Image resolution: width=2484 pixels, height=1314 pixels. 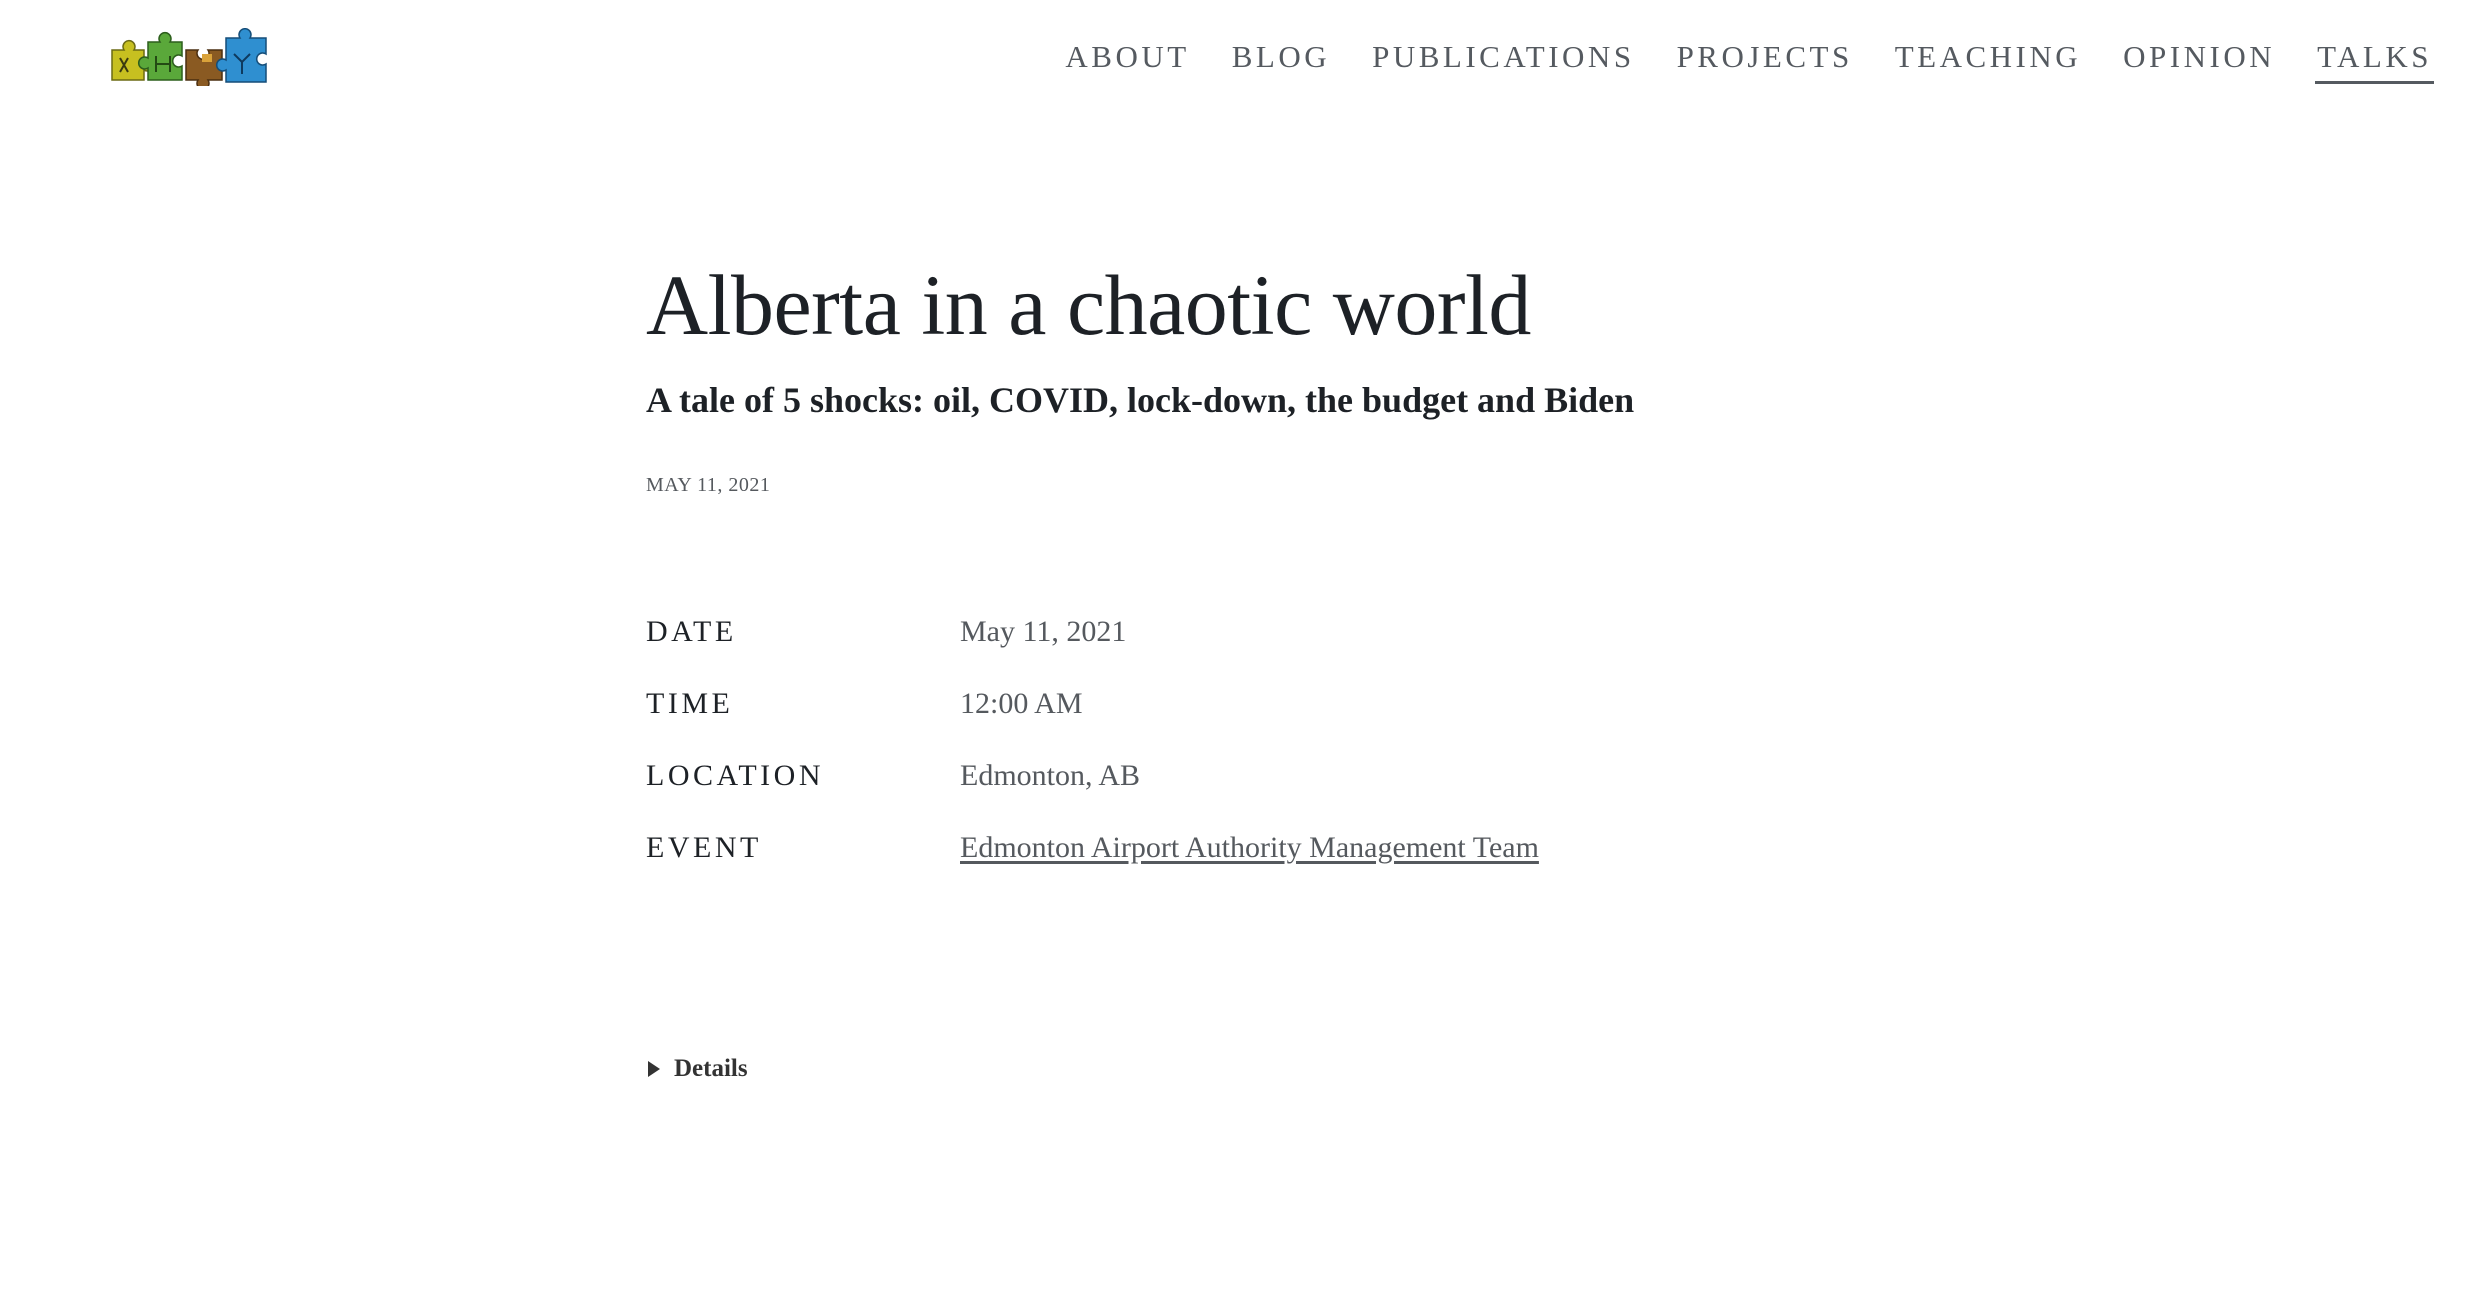 What do you see at coordinates (691, 631) in the screenshot?
I see `detail-label: DATE` at bounding box center [691, 631].